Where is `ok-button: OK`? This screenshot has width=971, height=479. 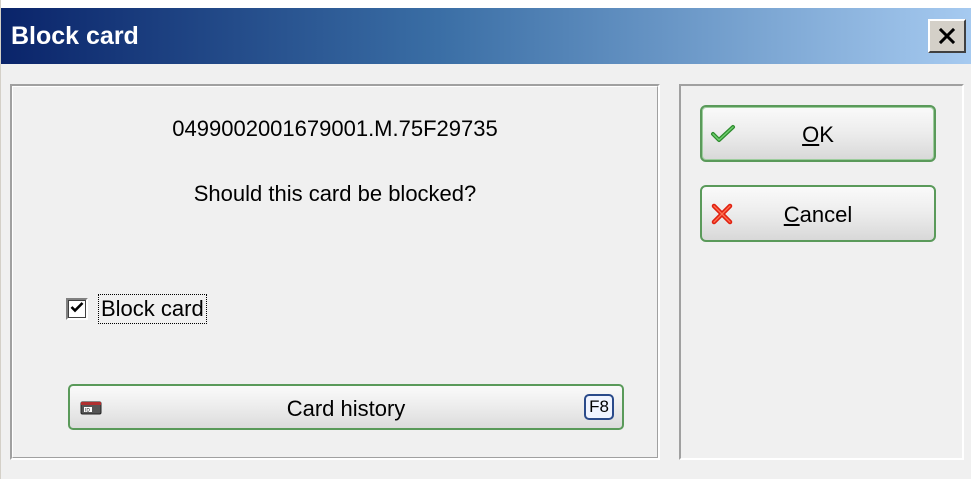 ok-button: OK is located at coordinates (818, 133).